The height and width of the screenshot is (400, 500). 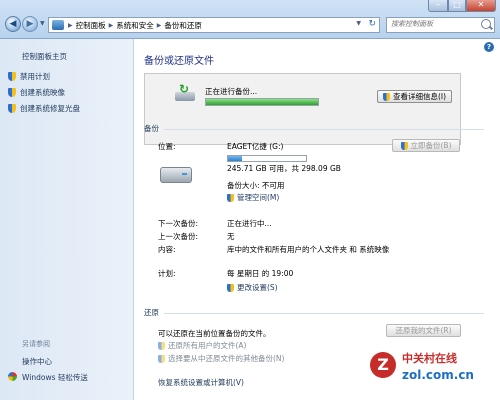 What do you see at coordinates (58, 25) in the screenshot?
I see `control-panel-icon` at bounding box center [58, 25].